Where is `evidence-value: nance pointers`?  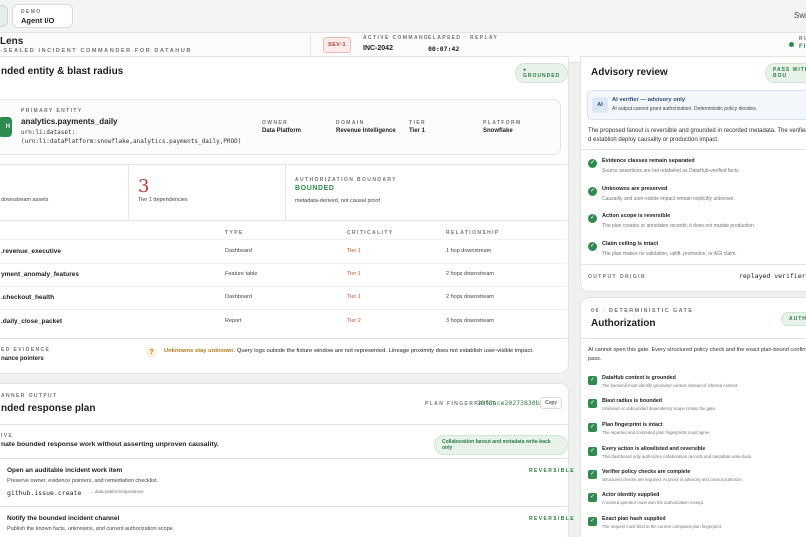 evidence-value: nance pointers is located at coordinates (22, 359).